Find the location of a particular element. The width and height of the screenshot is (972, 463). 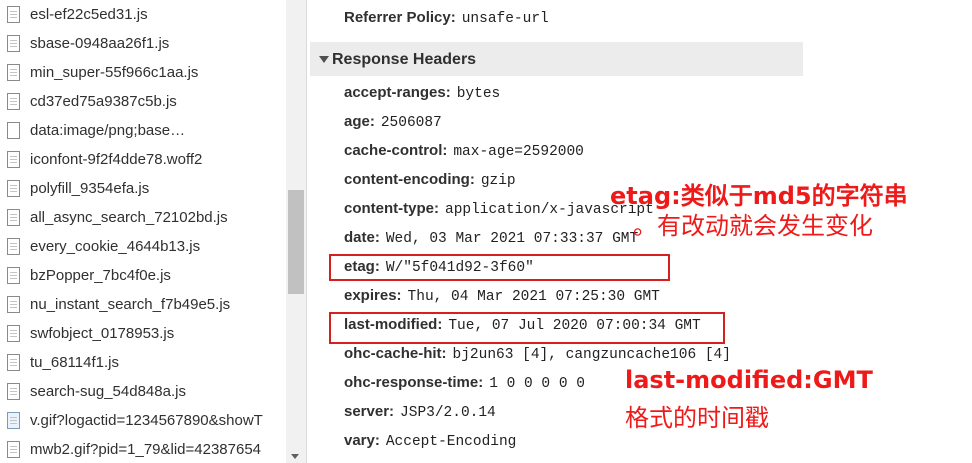

request-list-item: polyfill_9354efa.js is located at coordinates (143, 188).